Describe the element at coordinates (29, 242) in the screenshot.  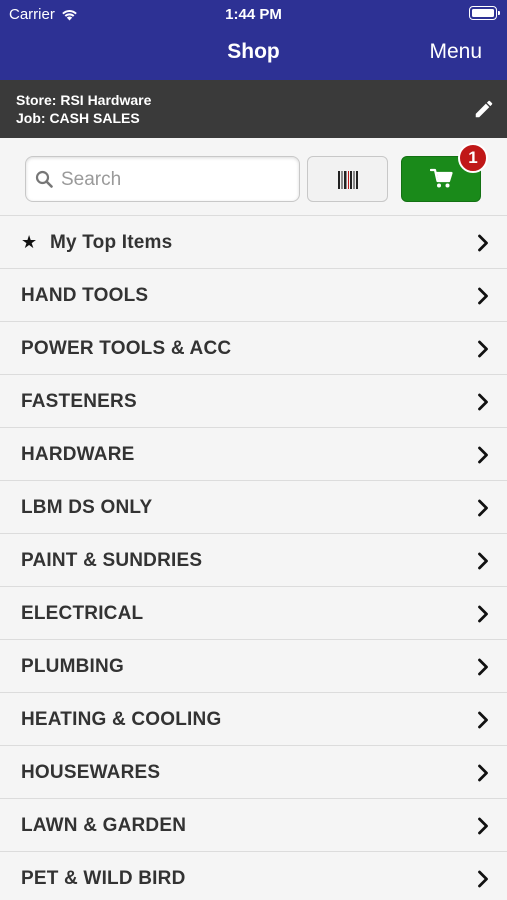
I see `star-icon: ★` at that location.